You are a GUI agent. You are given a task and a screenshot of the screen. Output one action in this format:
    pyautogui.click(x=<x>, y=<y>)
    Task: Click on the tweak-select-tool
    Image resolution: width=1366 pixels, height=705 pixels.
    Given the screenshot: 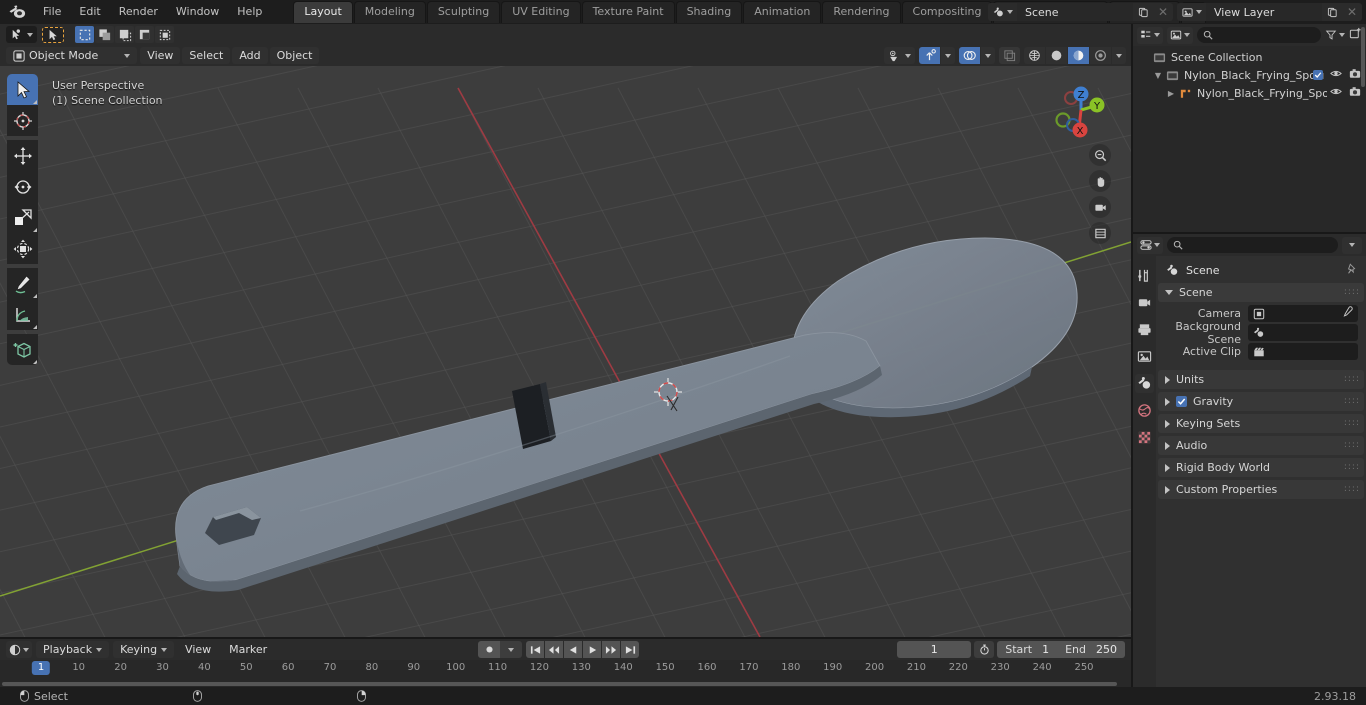 What is the action you would take?
    pyautogui.click(x=22, y=89)
    